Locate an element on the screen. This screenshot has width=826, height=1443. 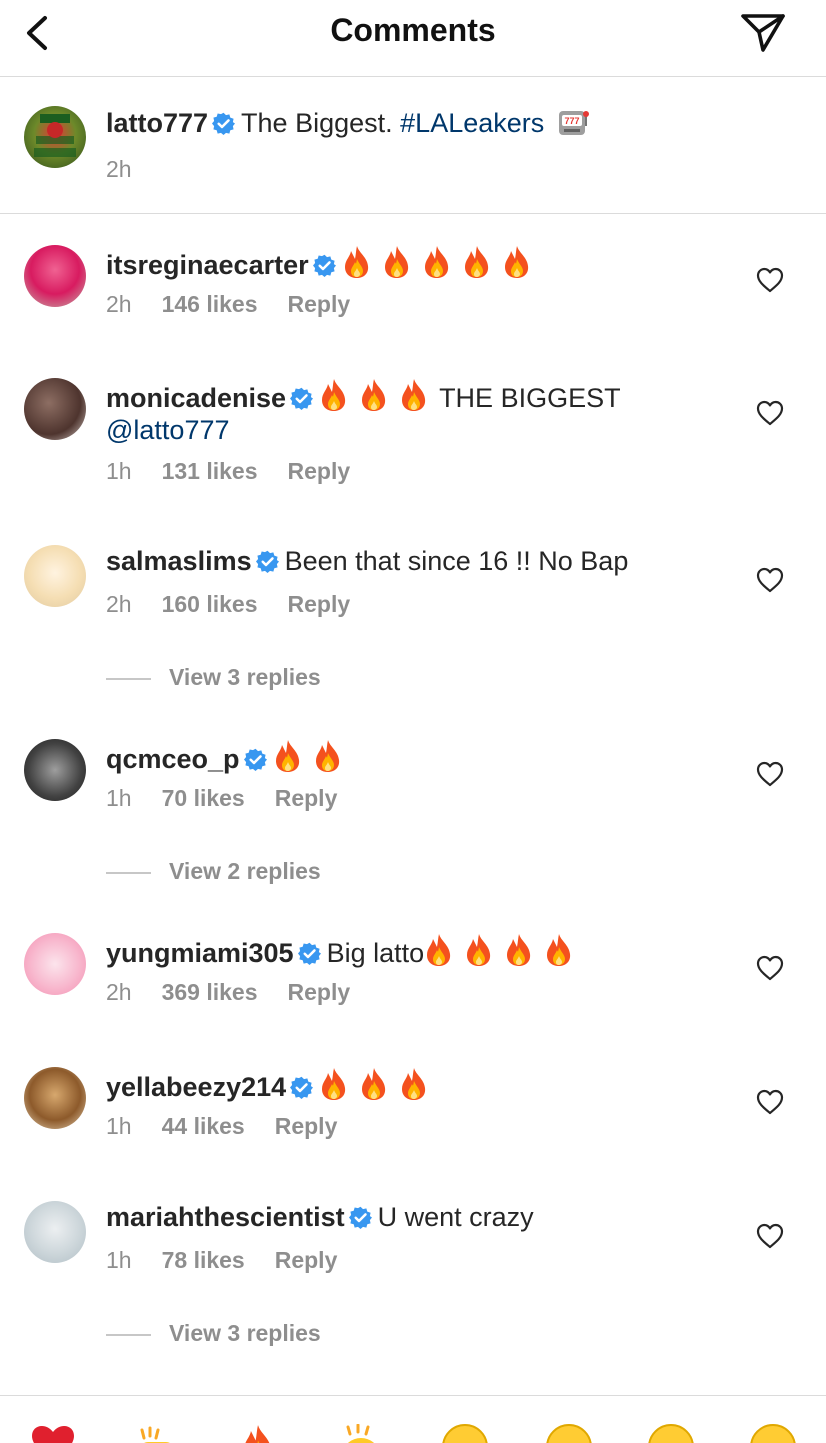
comment-username: monicadenise is located at coordinates (196, 398).